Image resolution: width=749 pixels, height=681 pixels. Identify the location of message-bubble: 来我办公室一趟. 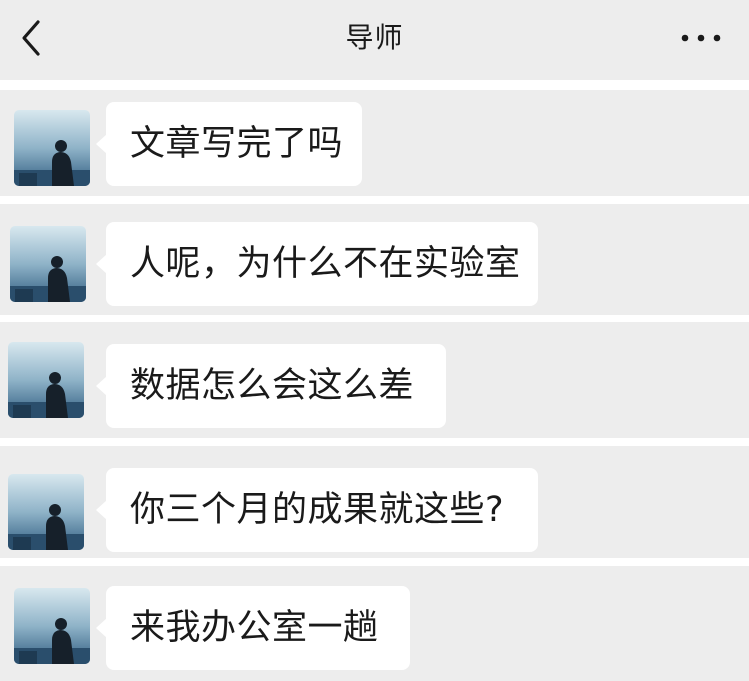
(253, 628).